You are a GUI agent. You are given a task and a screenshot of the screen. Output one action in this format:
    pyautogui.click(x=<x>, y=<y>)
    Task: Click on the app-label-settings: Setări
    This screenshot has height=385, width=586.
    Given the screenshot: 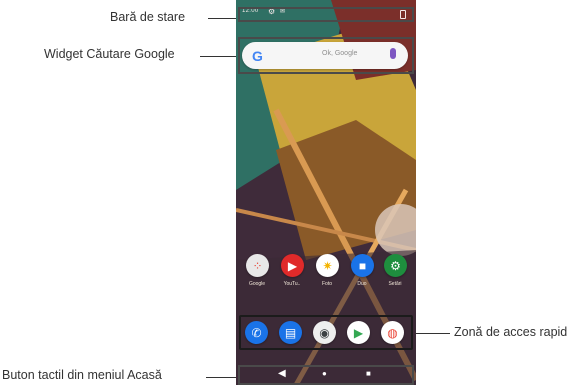 What is the action you would take?
    pyautogui.click(x=395, y=284)
    